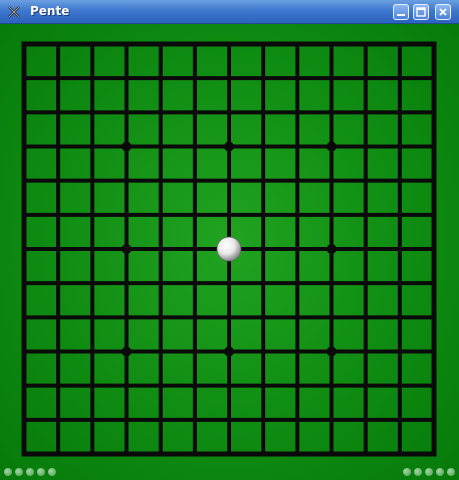 The width and height of the screenshot is (459, 480). I want to click on minimize-button, so click(401, 12).